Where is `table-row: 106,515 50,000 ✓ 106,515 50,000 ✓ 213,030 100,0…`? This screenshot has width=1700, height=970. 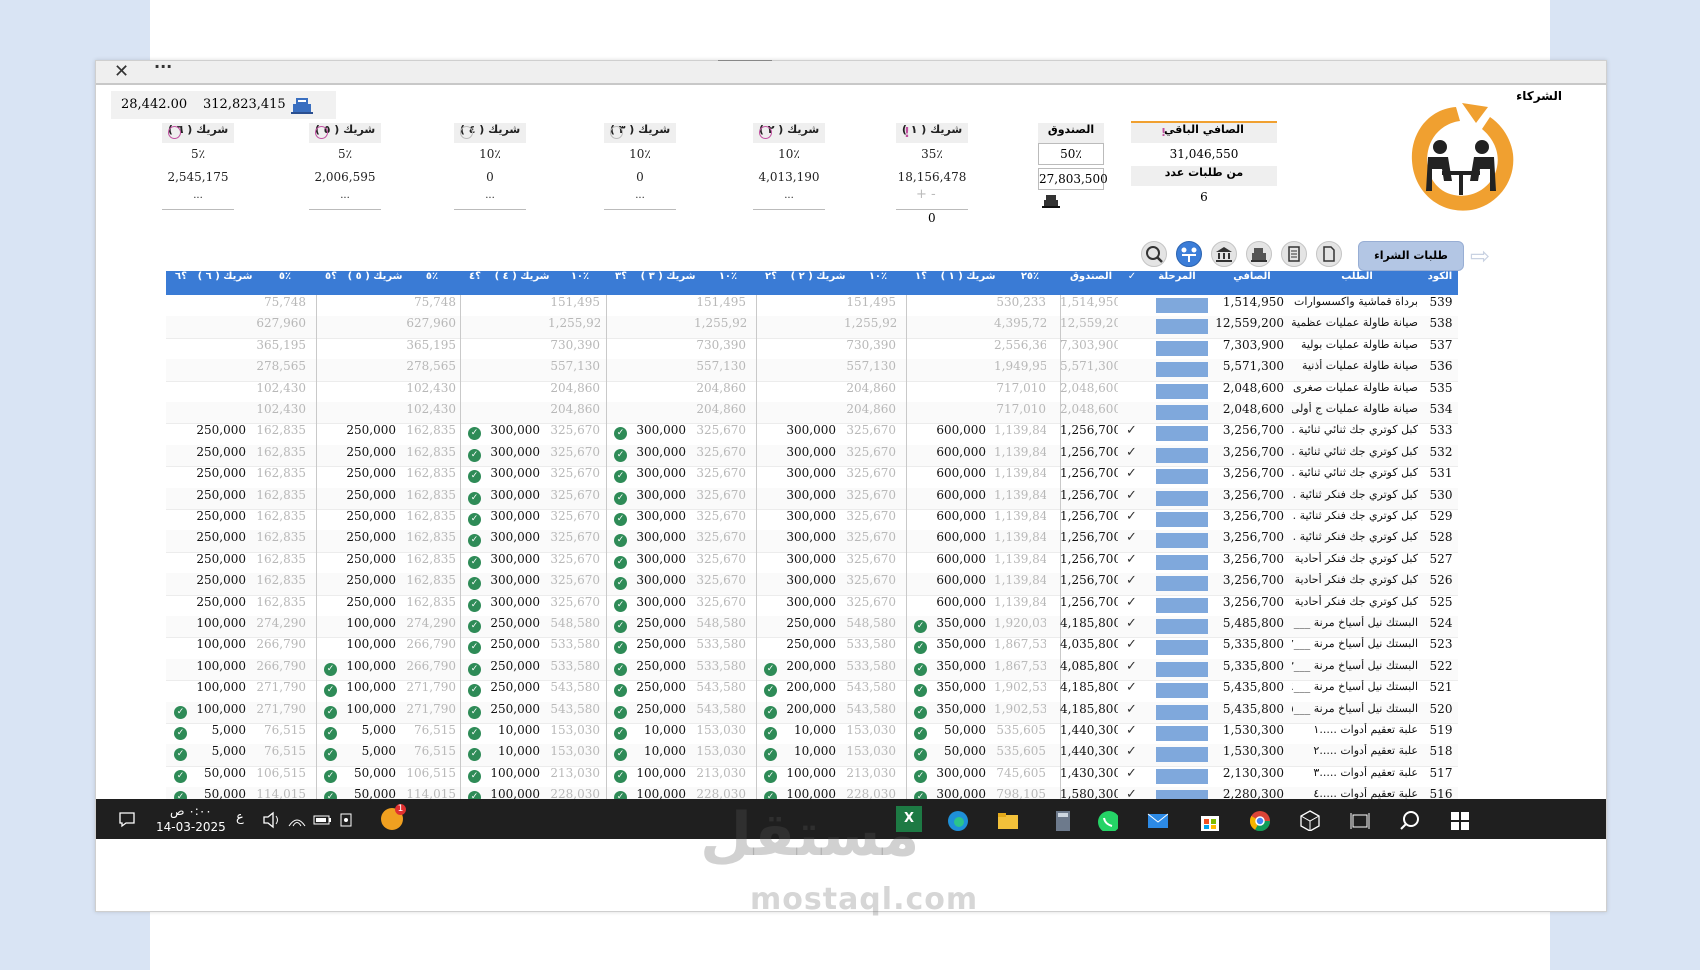
table-row: 106,515 50,000 ✓ 106,515 50,000 ✓ 213,030 100,0… is located at coordinates (812, 777).